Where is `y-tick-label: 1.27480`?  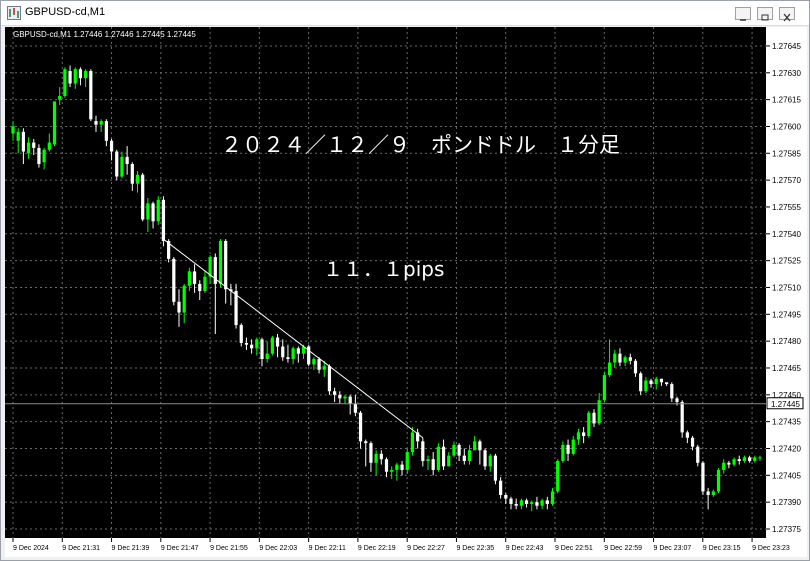
y-tick-label: 1.27480 is located at coordinates (786, 341).